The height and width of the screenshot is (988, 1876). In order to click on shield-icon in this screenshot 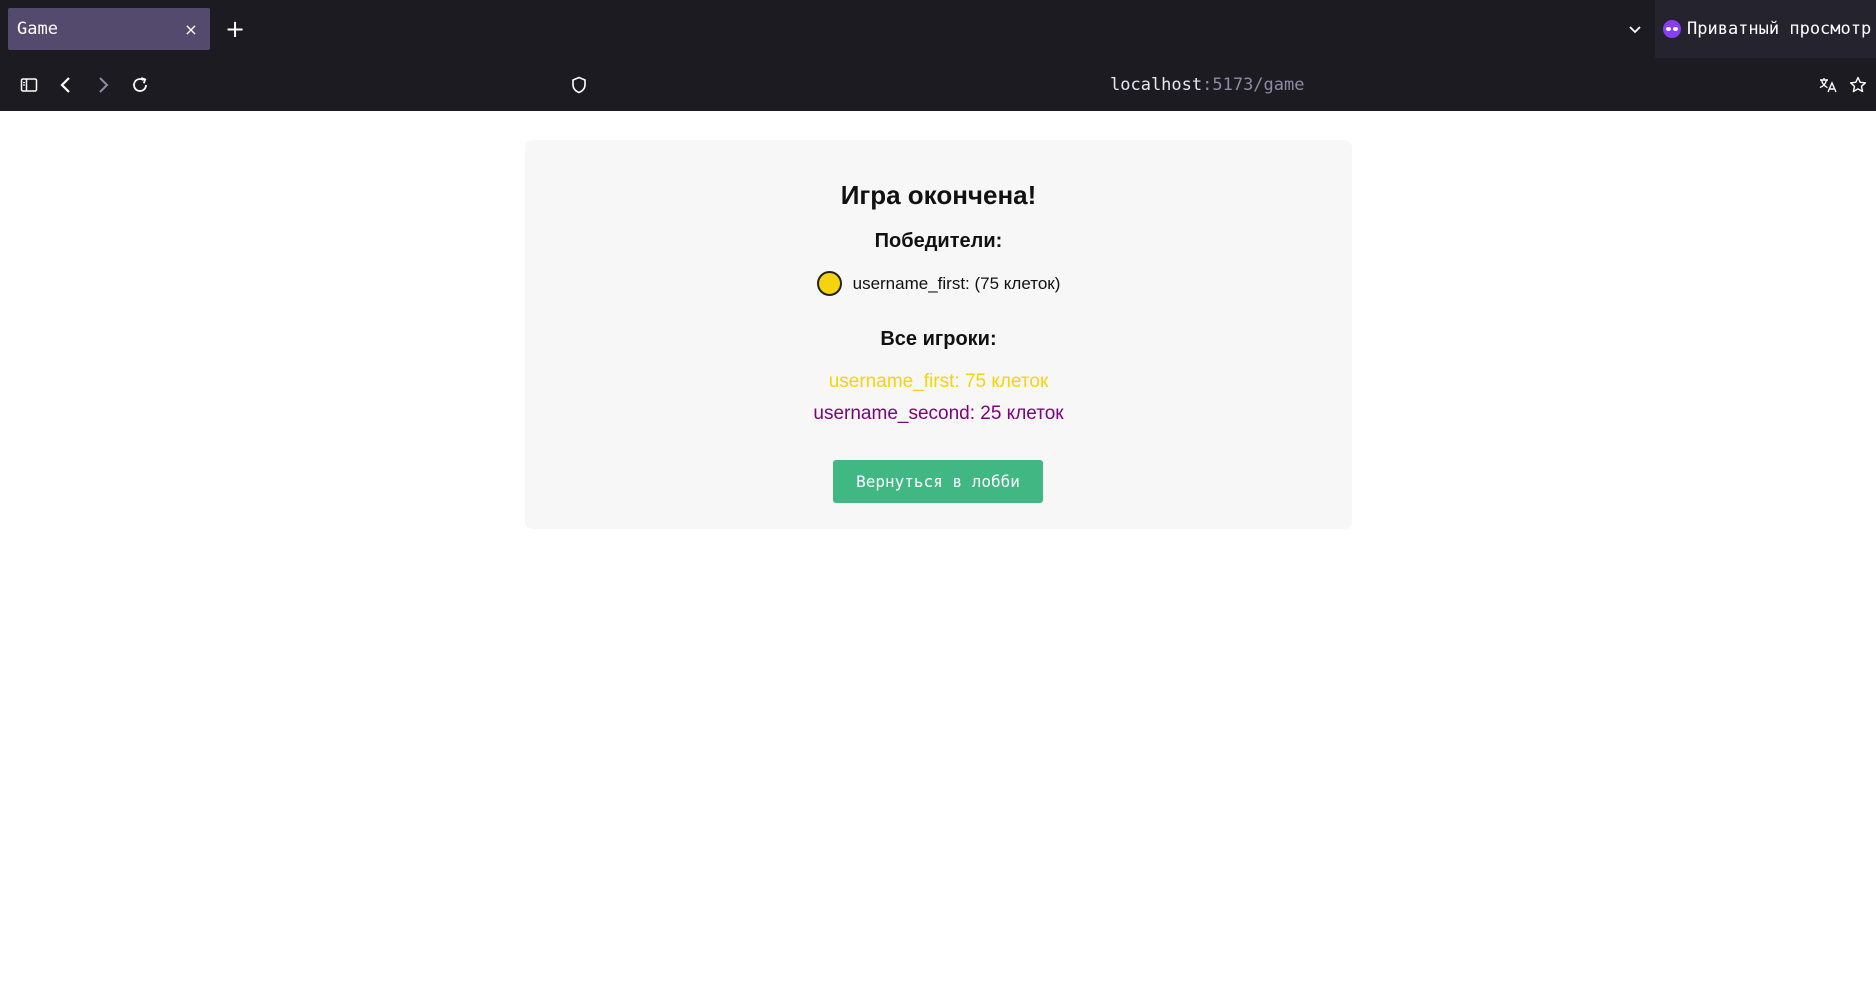, I will do `click(579, 85)`.